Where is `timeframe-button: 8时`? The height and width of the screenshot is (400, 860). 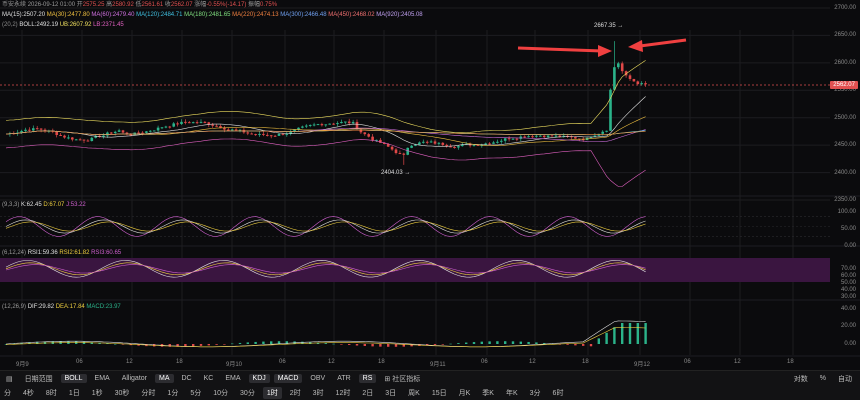
timeframe-button: 8时 is located at coordinates (51, 393).